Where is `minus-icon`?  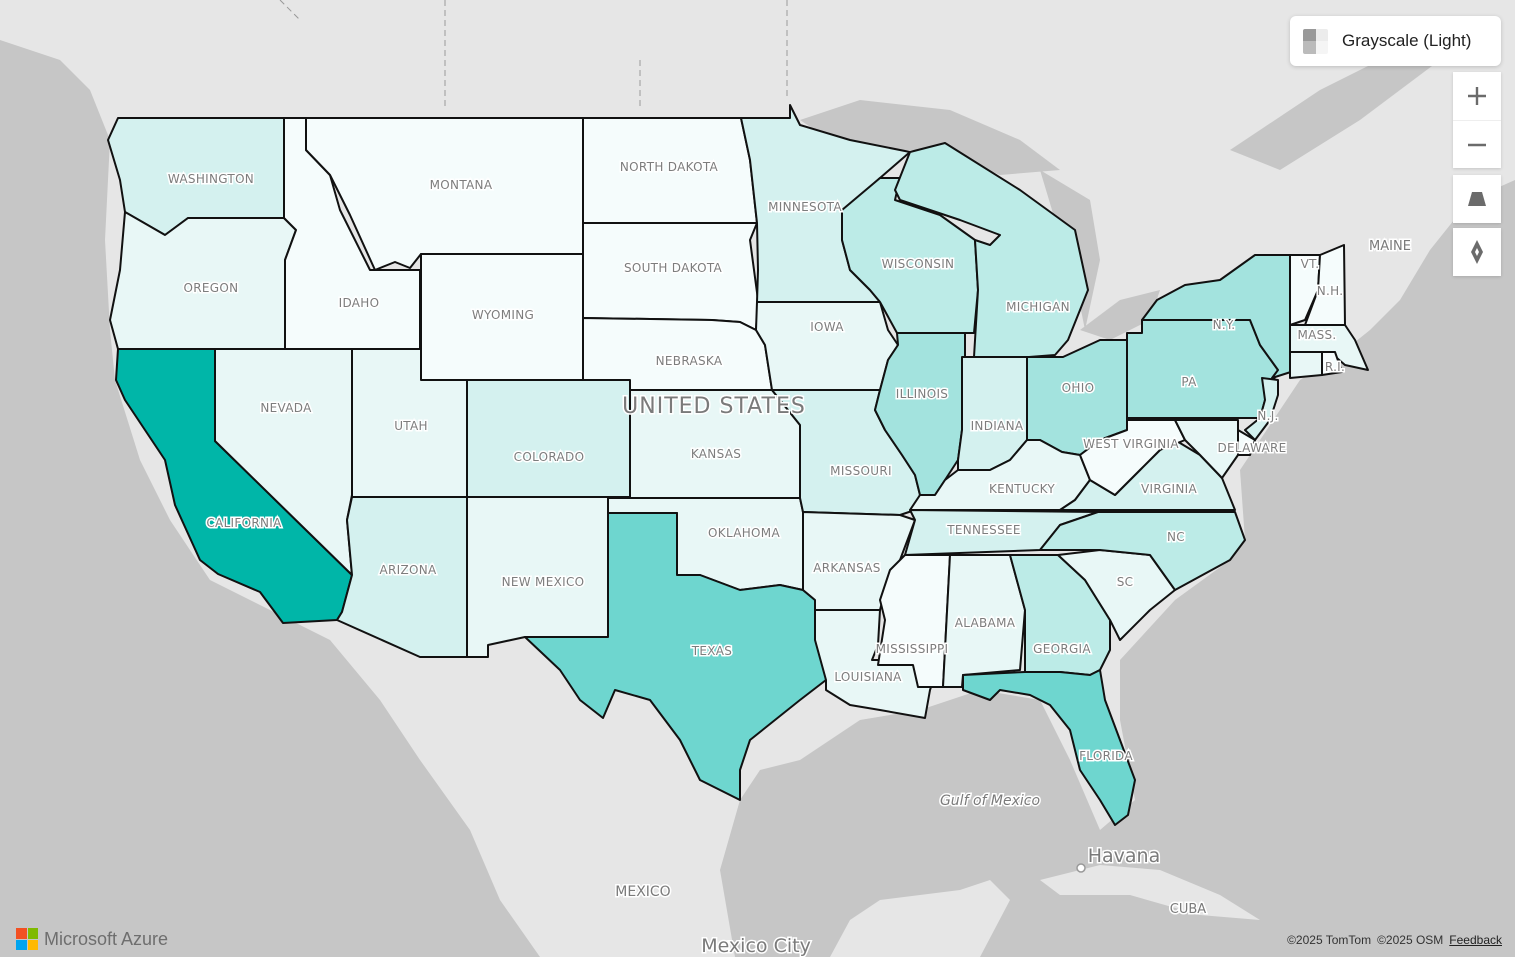
minus-icon is located at coordinates (1477, 145).